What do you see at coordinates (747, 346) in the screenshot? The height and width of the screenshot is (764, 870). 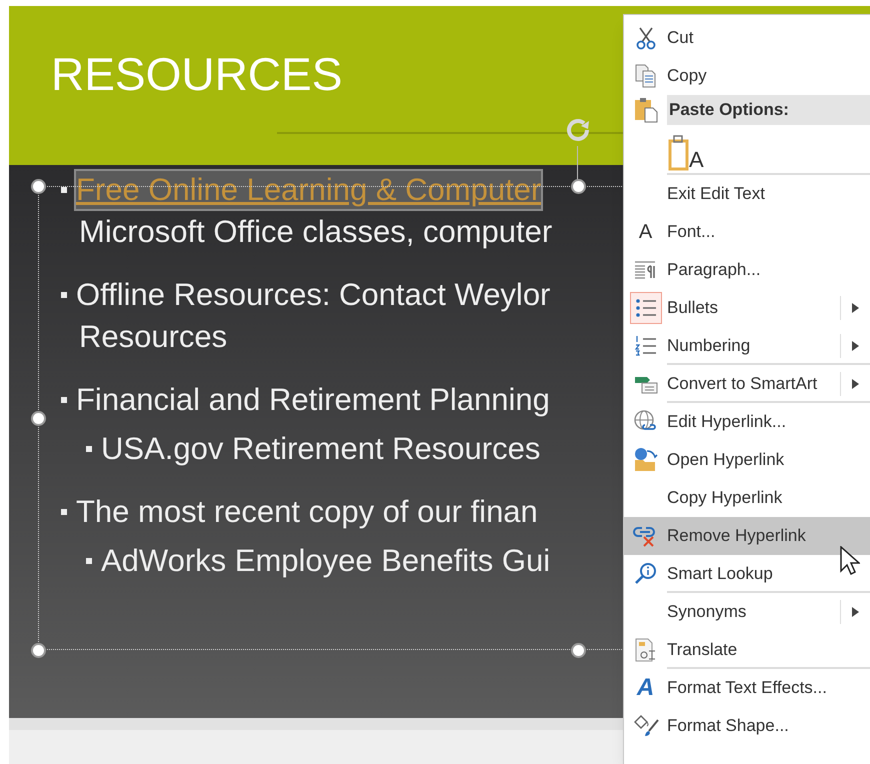 I see `menu-item: Numbering` at bounding box center [747, 346].